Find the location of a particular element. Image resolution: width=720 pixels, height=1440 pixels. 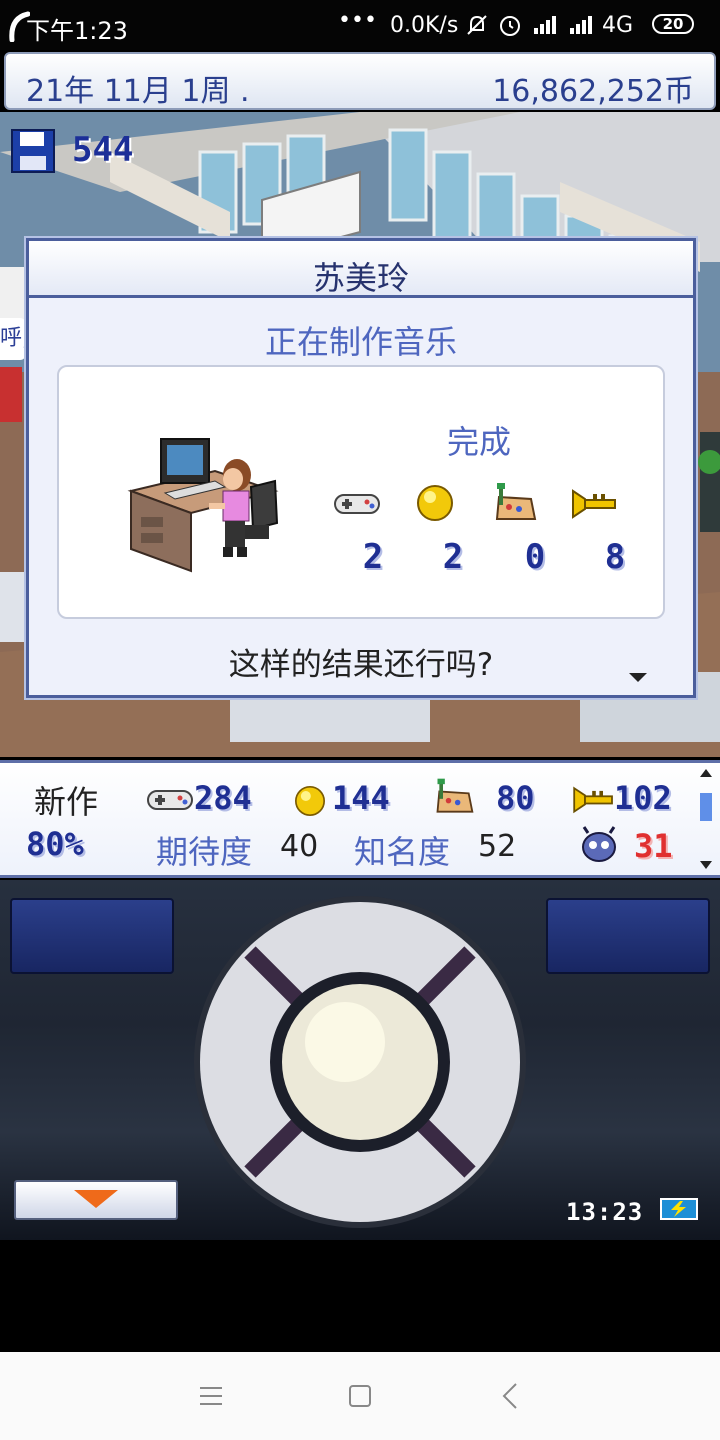

confirm-question: 这样的结果还行吗? is located at coordinates (361, 665).